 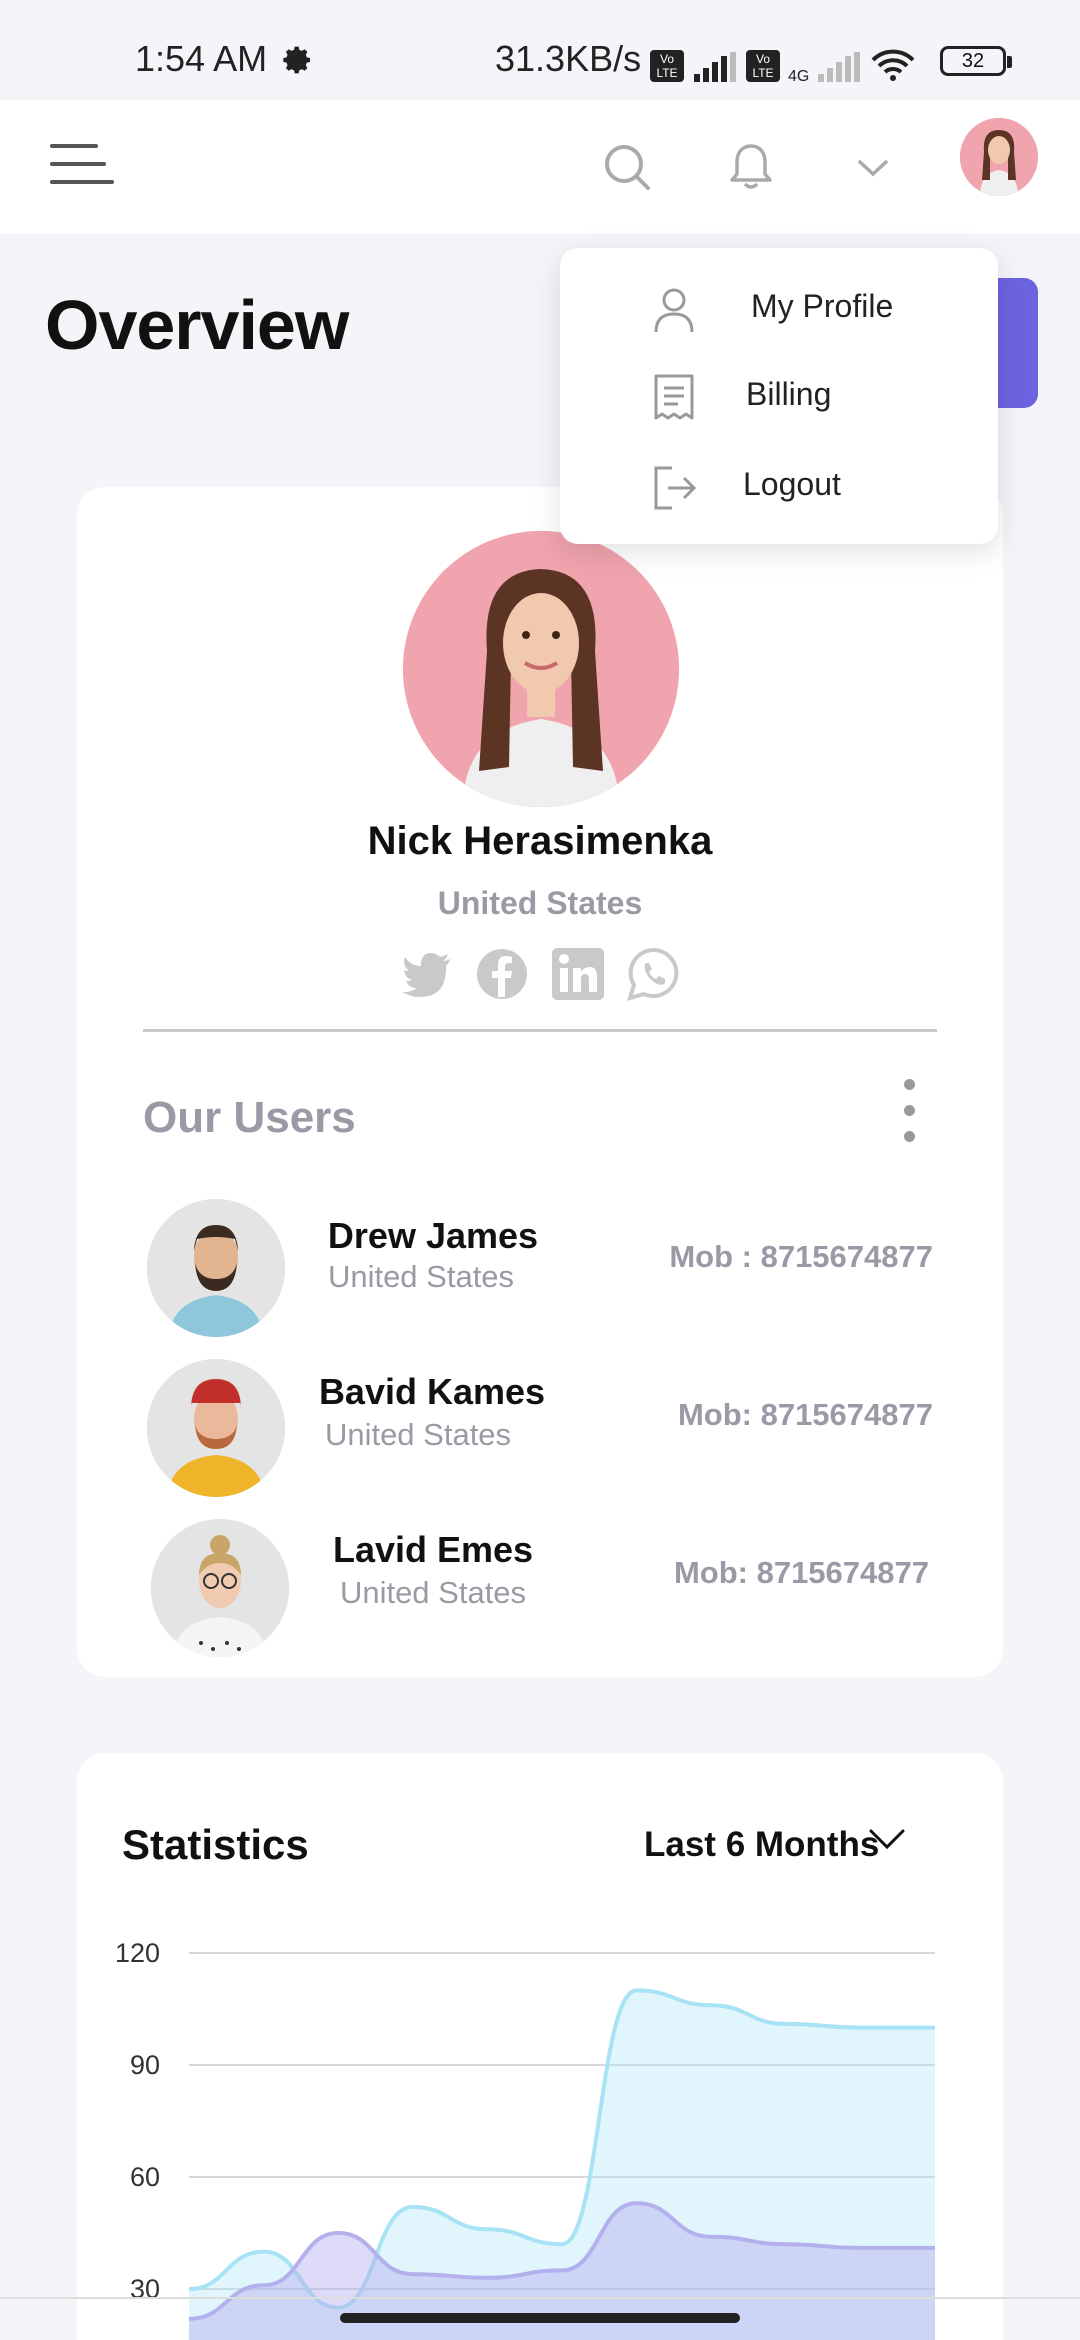 What do you see at coordinates (789, 394) in the screenshot?
I see `dropdown-label: Billing` at bounding box center [789, 394].